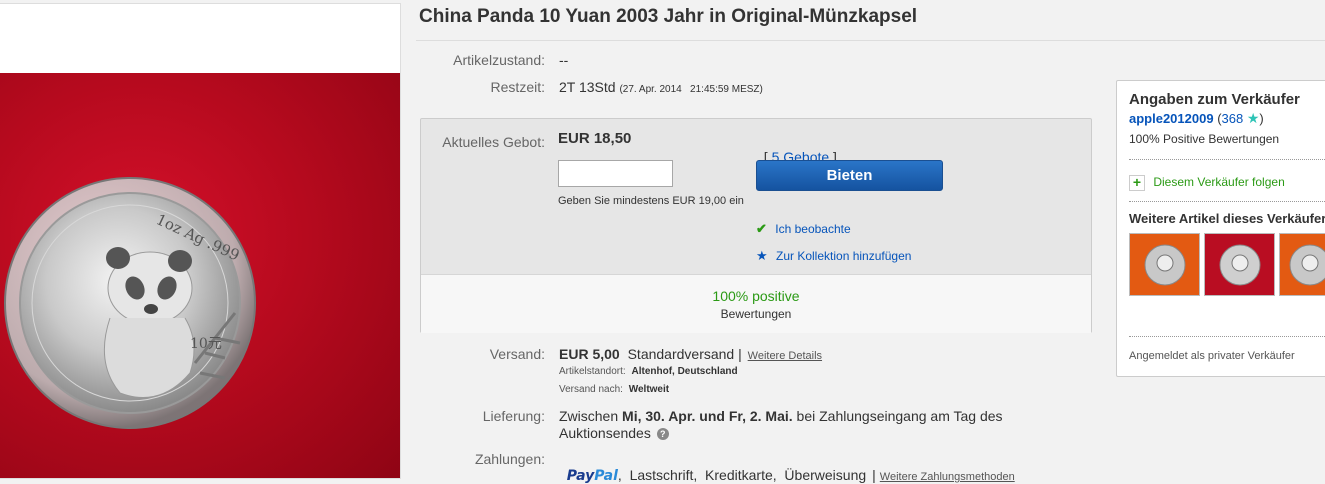 This screenshot has width=1325, height=484. I want to click on add-to-collection-link: ★ Zur Kollektion hinzufügen, so click(833, 256).